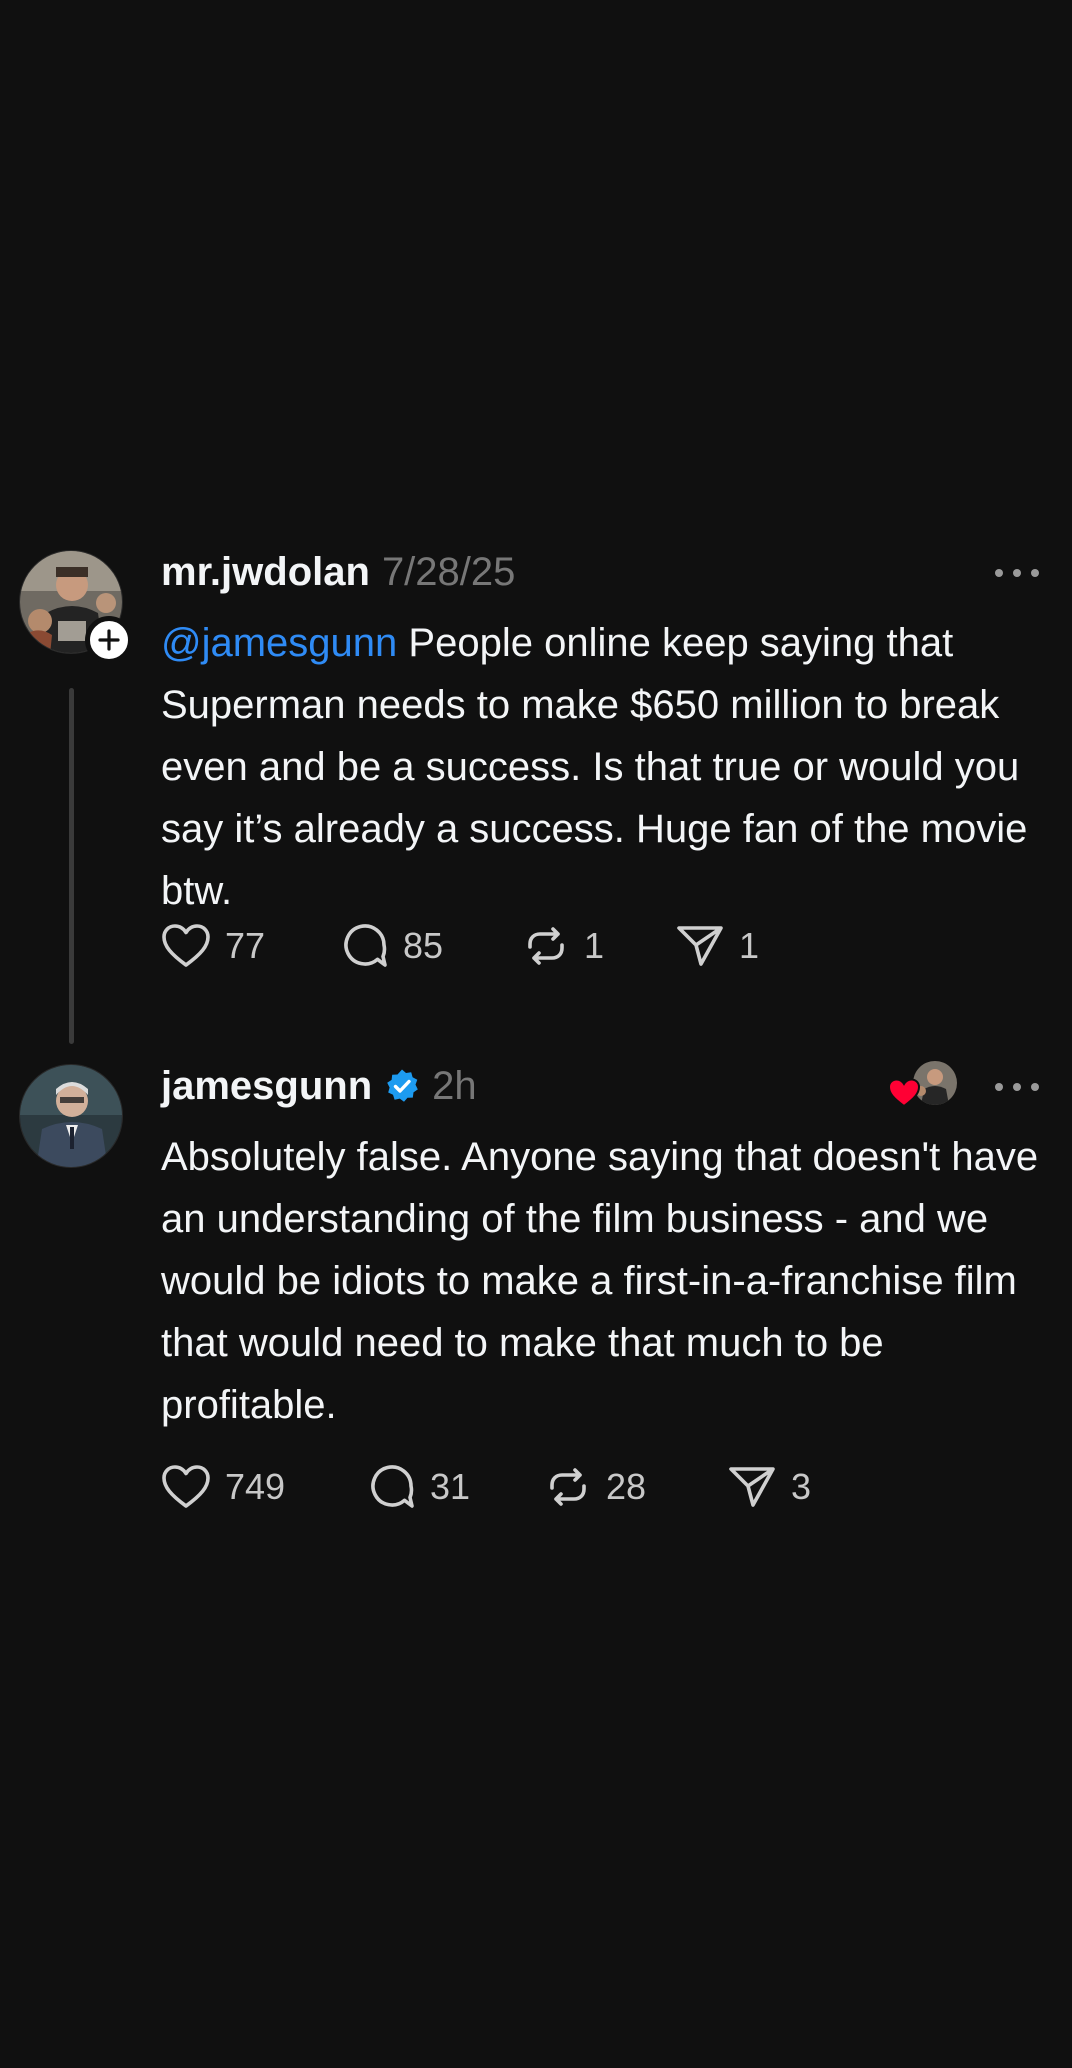 This screenshot has width=1072, height=2068. Describe the element at coordinates (255, 1486) in the screenshot. I see `like-count: 749` at that location.